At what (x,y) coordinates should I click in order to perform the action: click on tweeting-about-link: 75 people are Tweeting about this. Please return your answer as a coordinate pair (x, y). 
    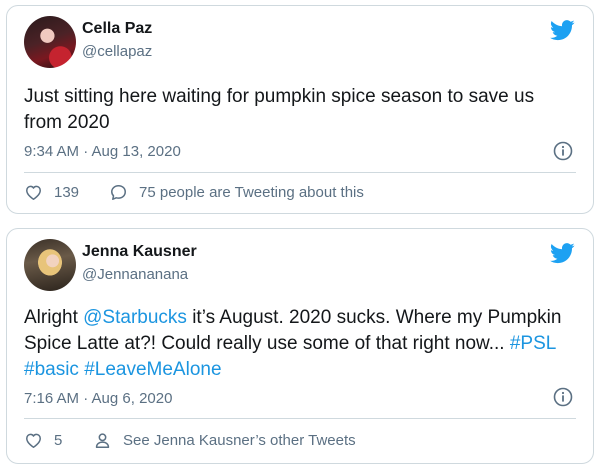
    Looking at the image, I should click on (236, 192).